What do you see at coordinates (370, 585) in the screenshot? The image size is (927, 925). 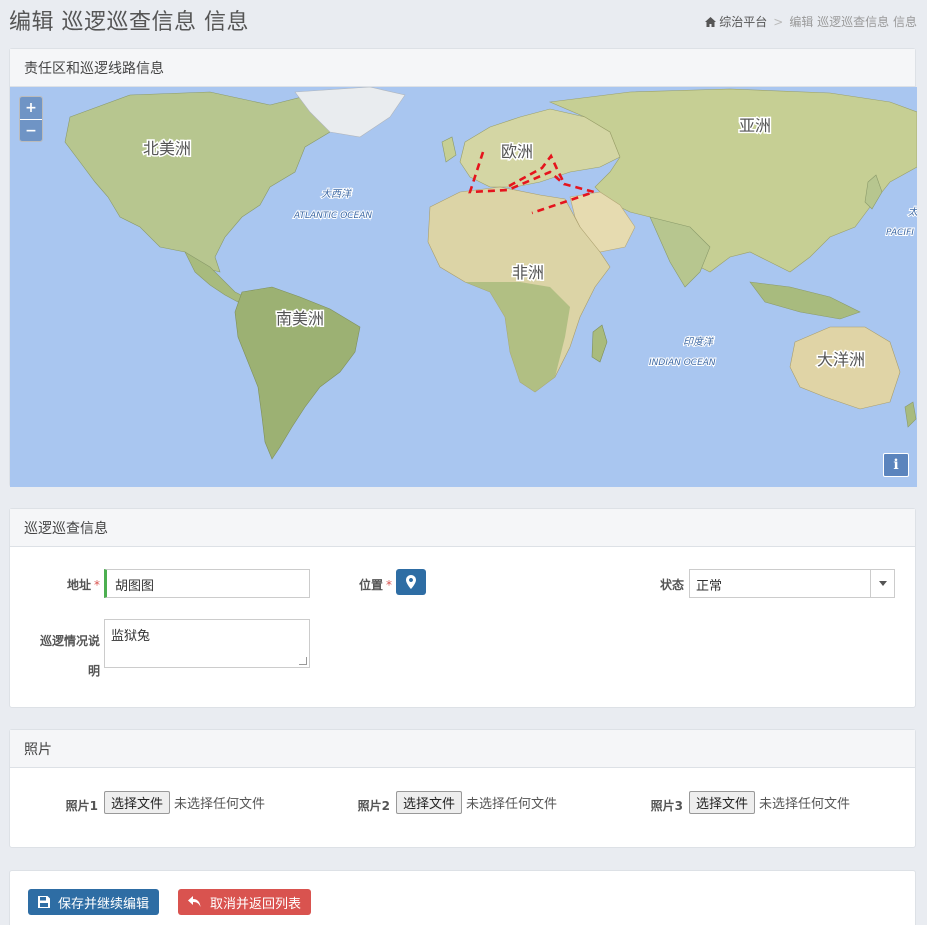 I see `location-label-text: 位置` at bounding box center [370, 585].